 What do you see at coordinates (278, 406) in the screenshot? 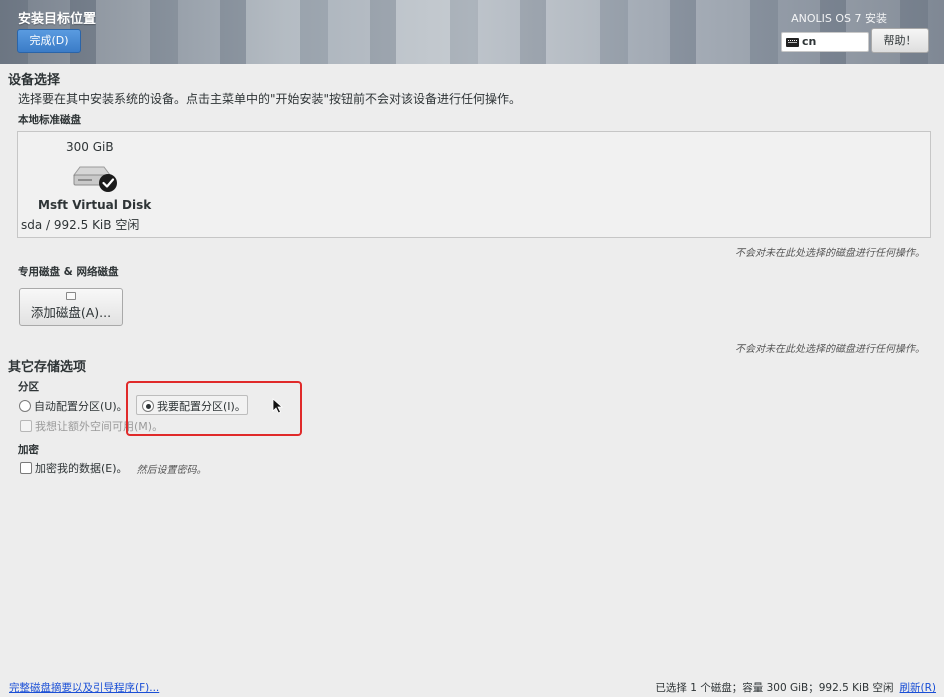
I see `mouse-cursor-icon` at bounding box center [278, 406].